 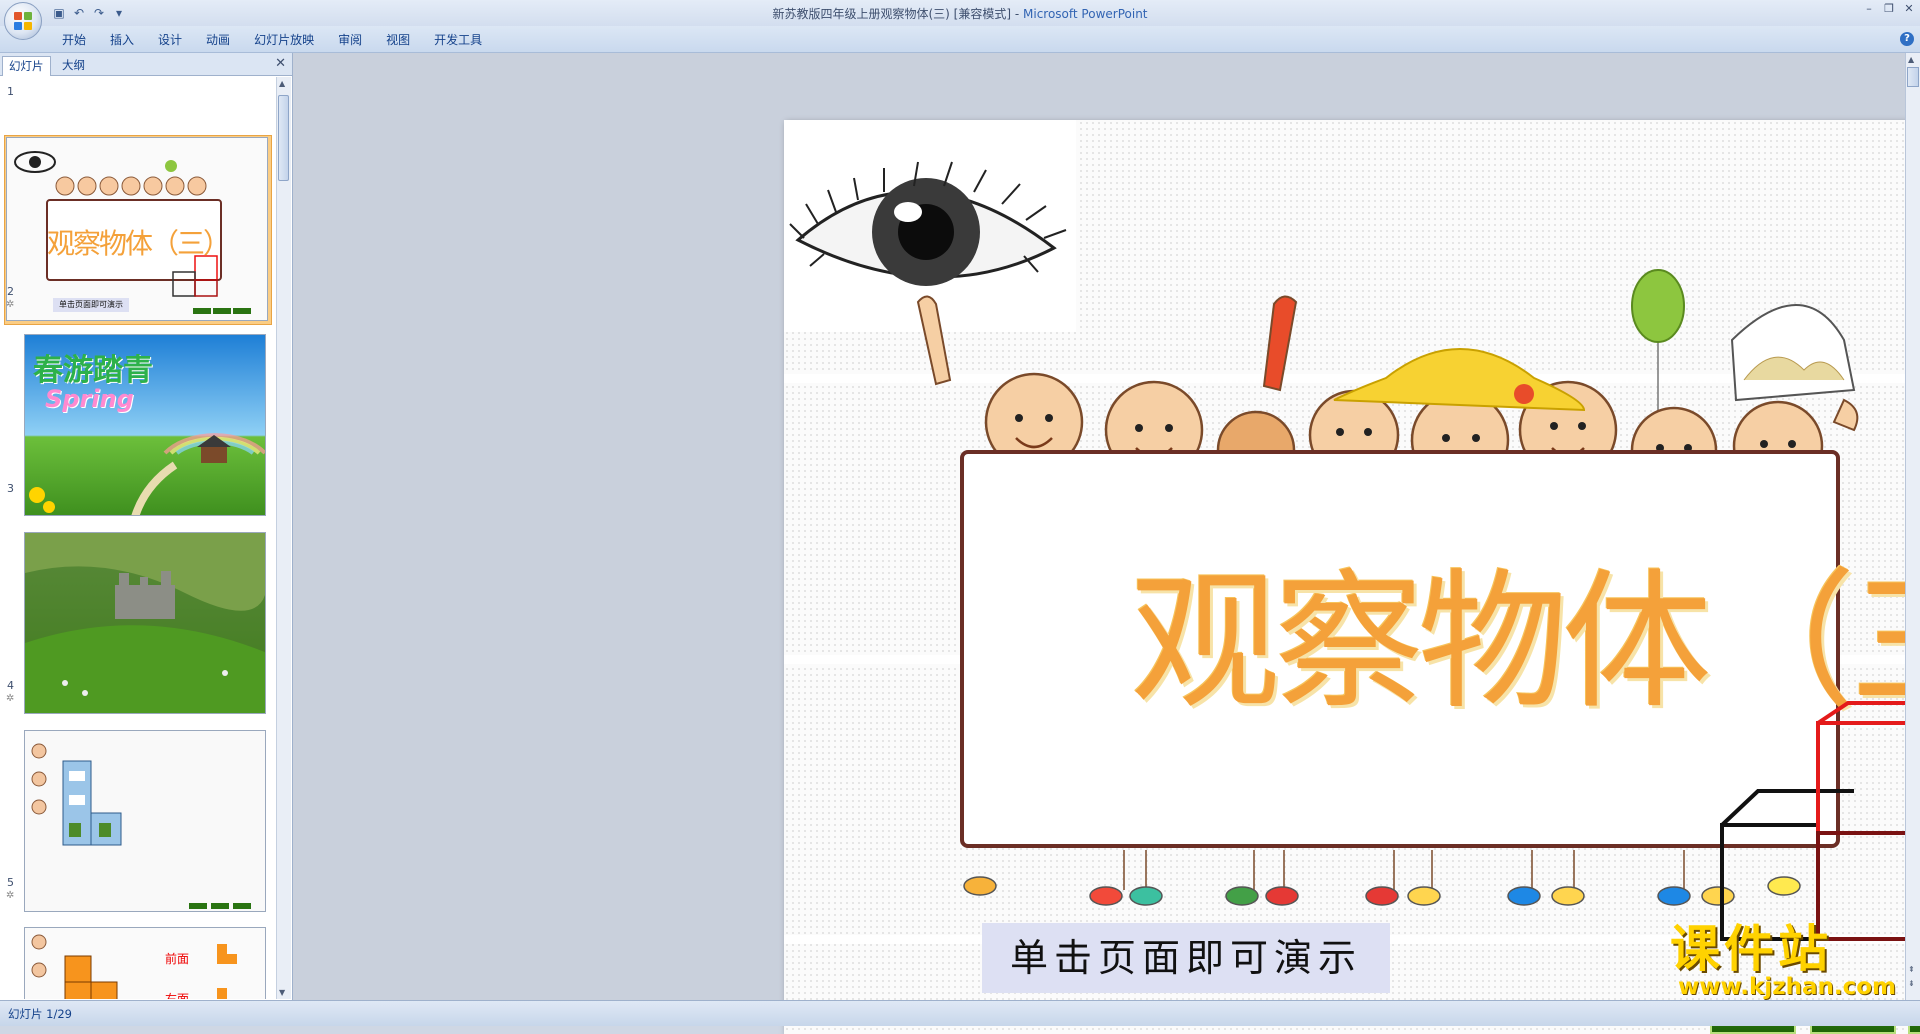 I want to click on slide-scrollbar: ▲ ⇞ ⇟, so click(x=1912, y=526).